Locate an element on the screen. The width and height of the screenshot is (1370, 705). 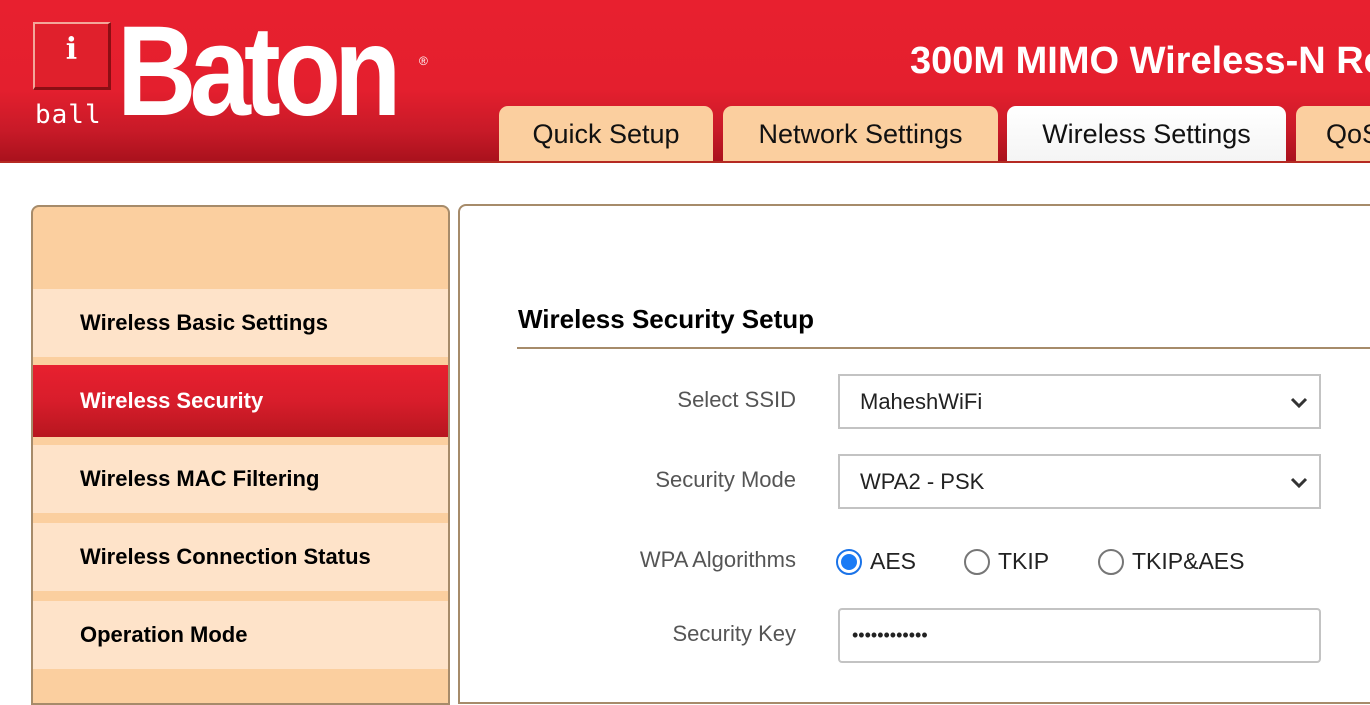
tab-quick-setup: Quick Setup is located at coordinates (606, 134).